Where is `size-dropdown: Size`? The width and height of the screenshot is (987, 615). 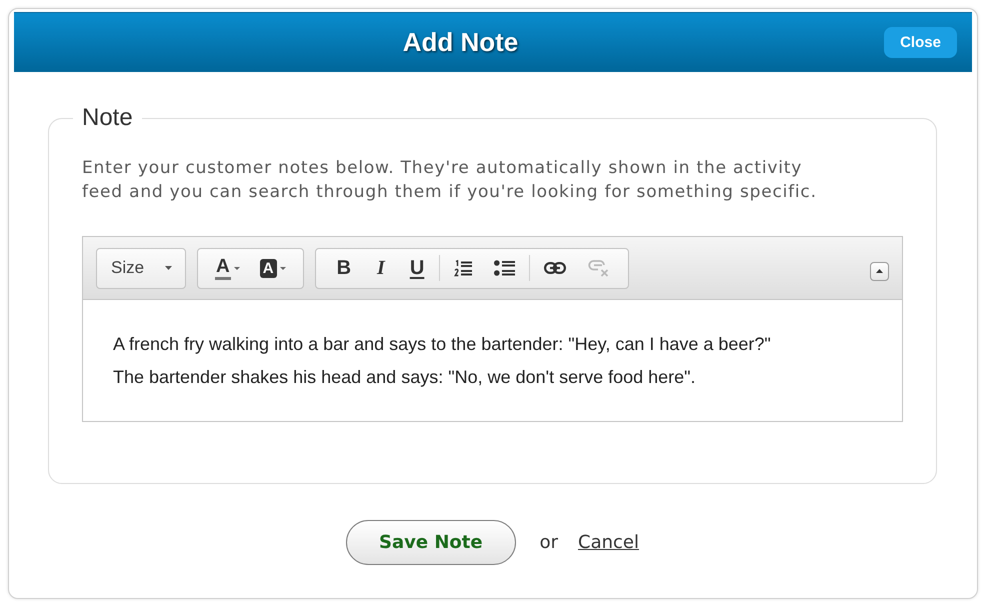 size-dropdown: Size is located at coordinates (141, 268).